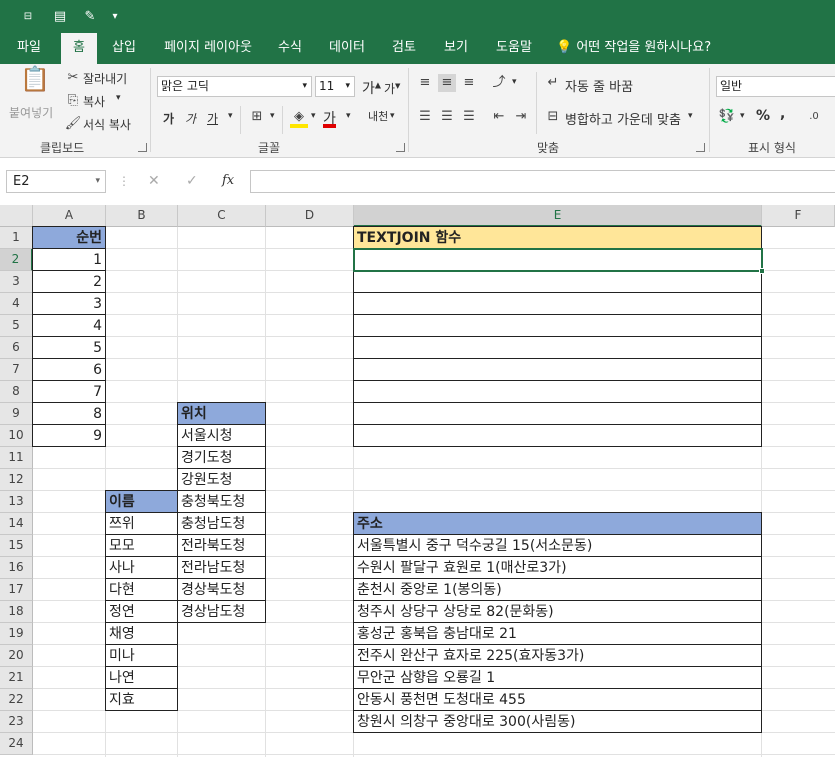 The image size is (835, 757). Describe the element at coordinates (690, 116) in the screenshot. I see `merge-dropdown-icon: ▾` at that location.